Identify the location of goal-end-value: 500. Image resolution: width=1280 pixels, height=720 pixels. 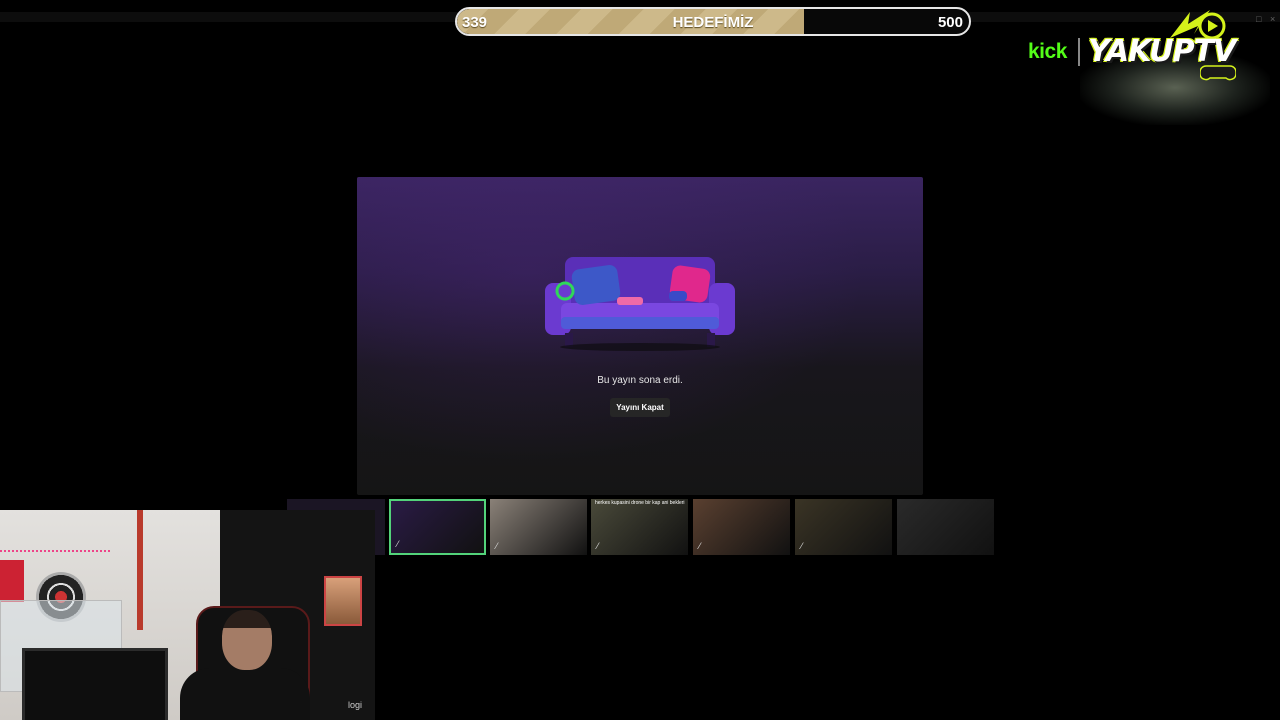
(950, 22).